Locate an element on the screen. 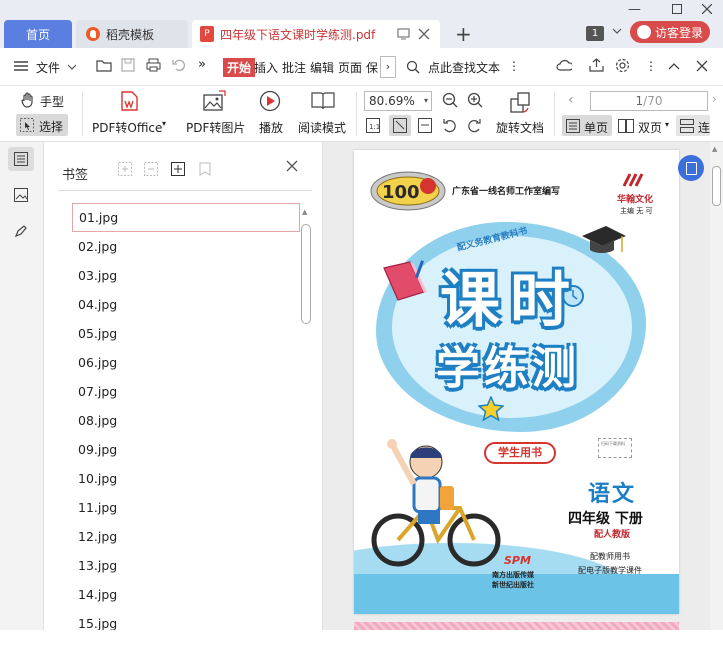 This screenshot has height=655, width=723. bookmark-item: 14.jpg is located at coordinates (186, 594).